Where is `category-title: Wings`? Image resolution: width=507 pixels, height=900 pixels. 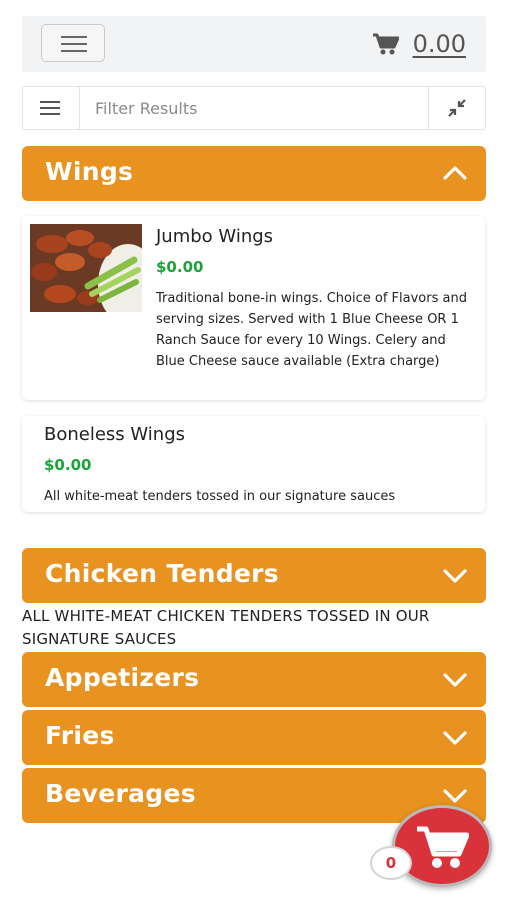 category-title: Wings is located at coordinates (89, 171).